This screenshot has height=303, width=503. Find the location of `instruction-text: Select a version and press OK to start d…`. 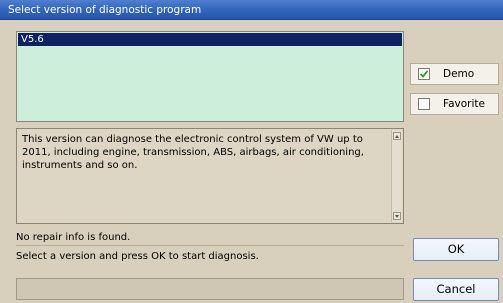

instruction-text: Select a version and press OK to start d… is located at coordinates (137, 256).